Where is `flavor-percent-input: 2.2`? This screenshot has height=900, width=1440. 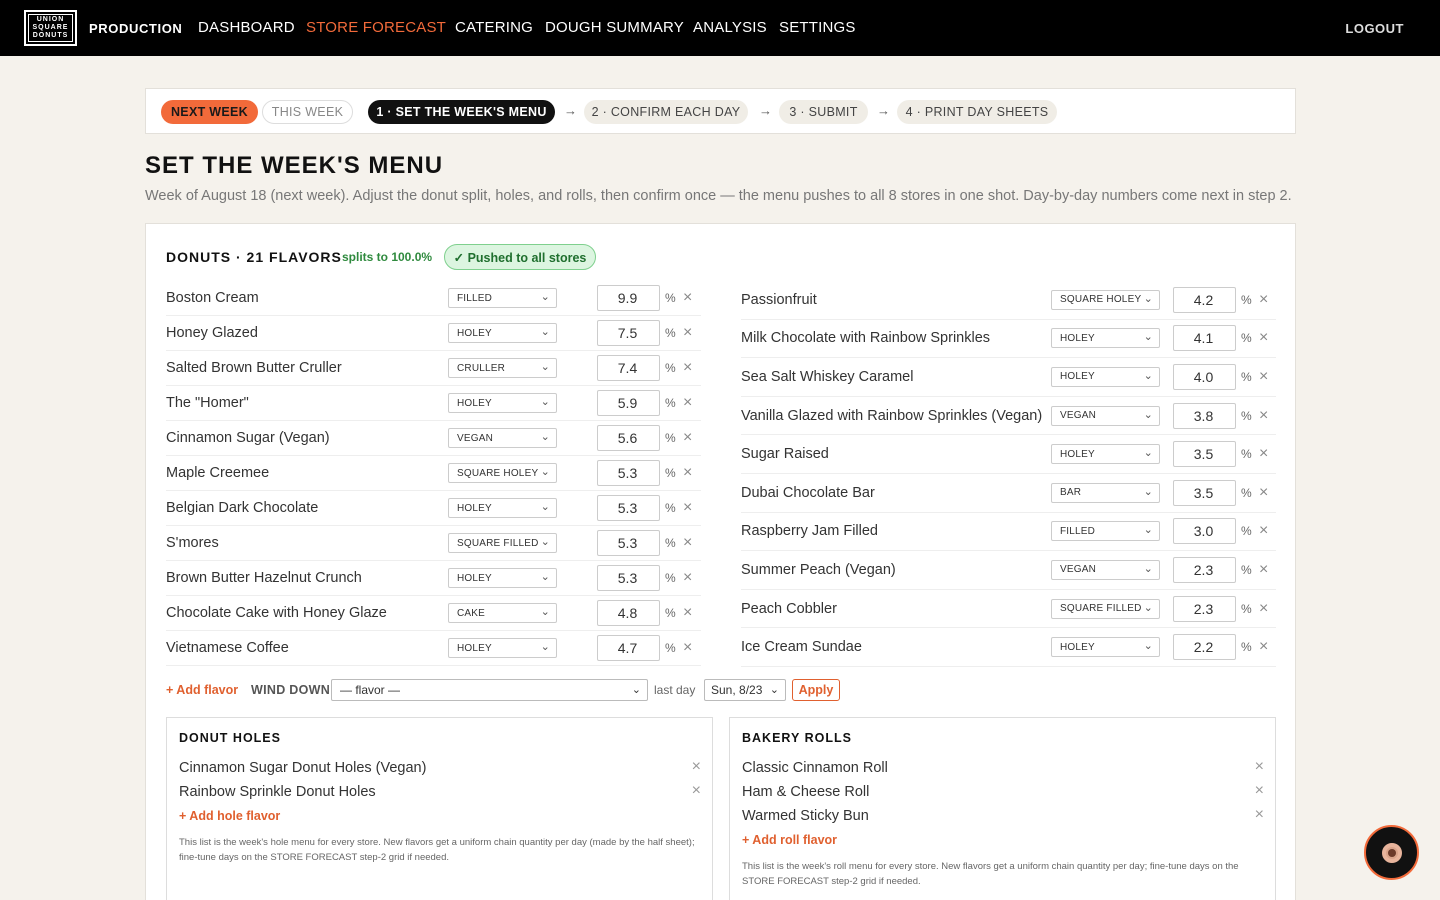
flavor-percent-input: 2.2 is located at coordinates (1204, 647).